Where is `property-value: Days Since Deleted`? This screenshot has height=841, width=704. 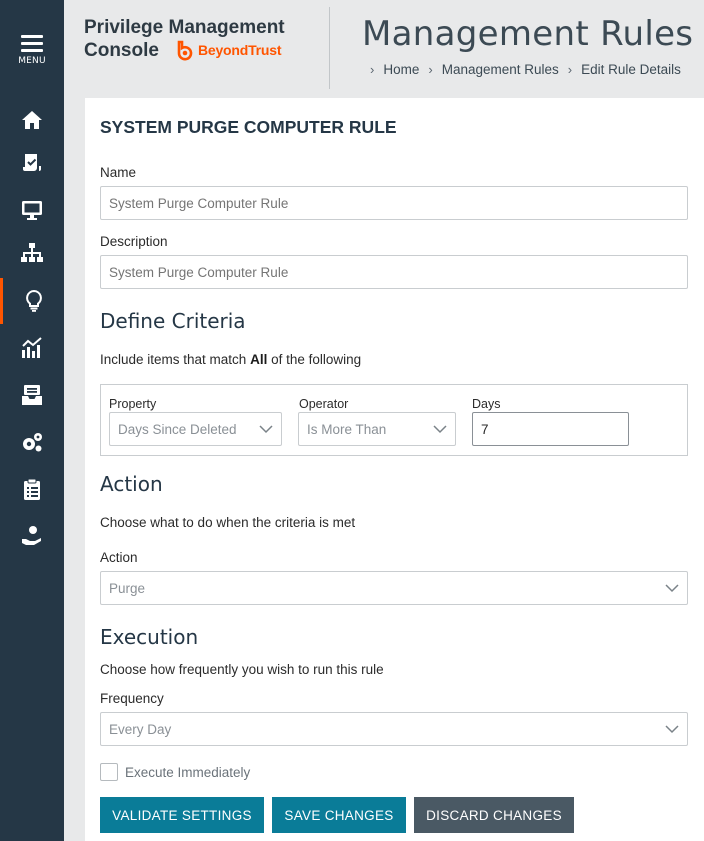
property-value: Days Since Deleted is located at coordinates (177, 429).